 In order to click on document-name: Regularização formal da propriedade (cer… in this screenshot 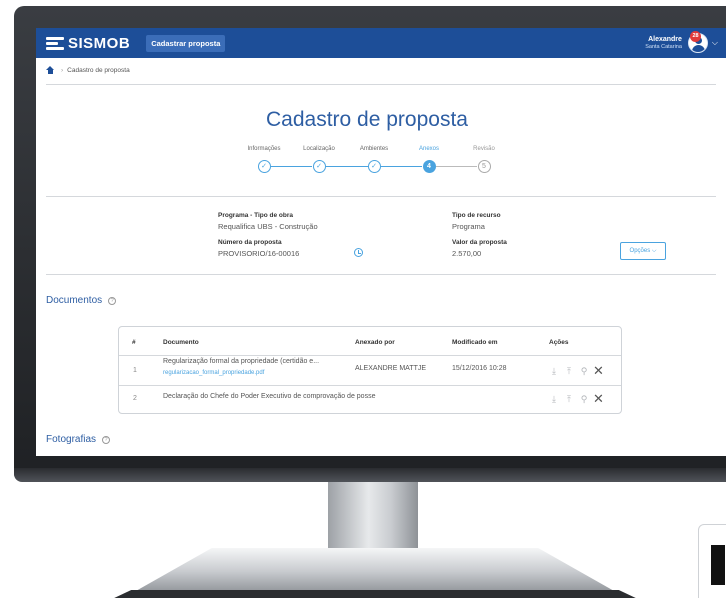, I will do `click(241, 361)`.